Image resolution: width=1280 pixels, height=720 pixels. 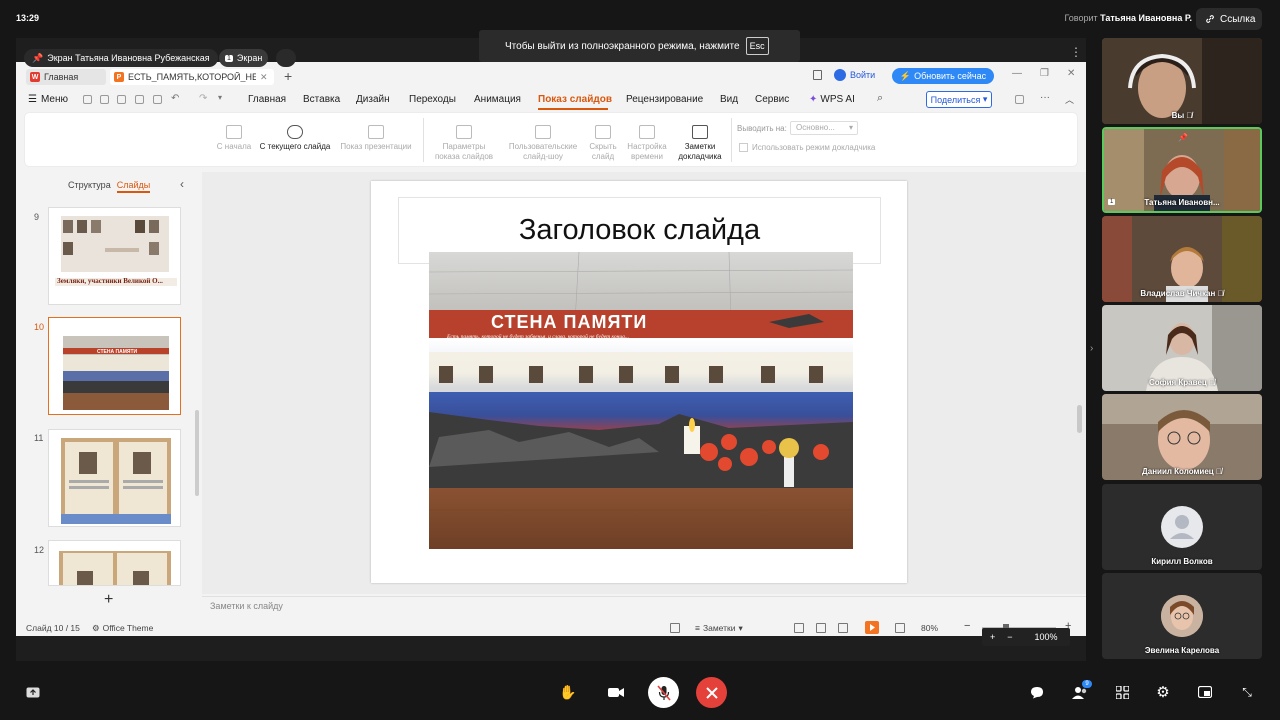 What do you see at coordinates (1182, 81) in the screenshot?
I see `participant-tile: Вы 🎙̸` at bounding box center [1182, 81].